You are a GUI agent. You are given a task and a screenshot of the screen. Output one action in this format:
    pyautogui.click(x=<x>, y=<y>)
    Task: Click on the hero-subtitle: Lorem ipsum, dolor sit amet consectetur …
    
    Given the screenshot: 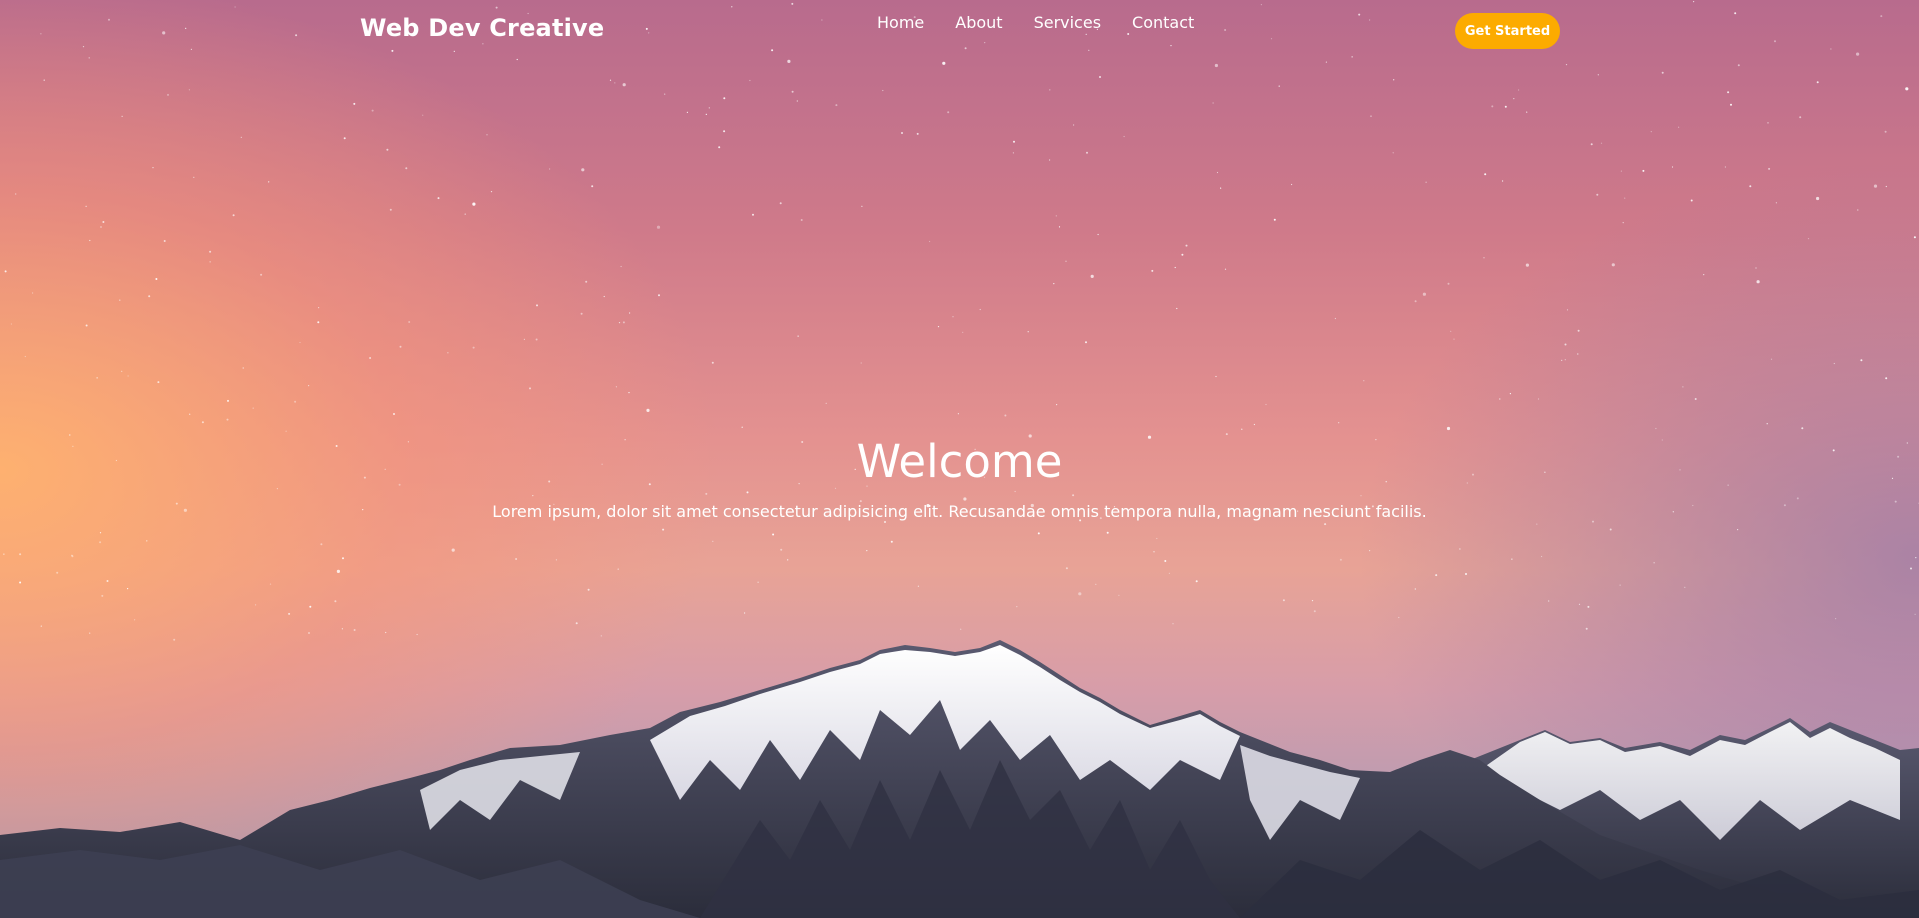 What is the action you would take?
    pyautogui.click(x=959, y=511)
    